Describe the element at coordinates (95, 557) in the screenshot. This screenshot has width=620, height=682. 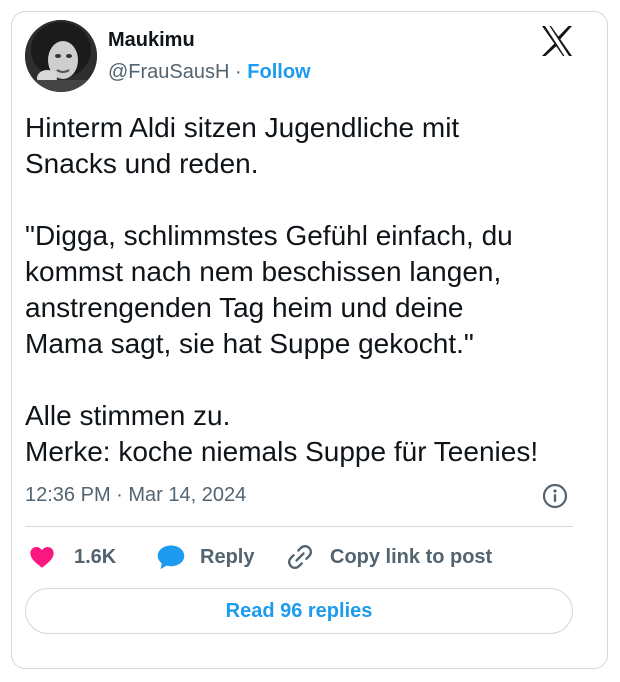
I see `like-count: 1.6K` at that location.